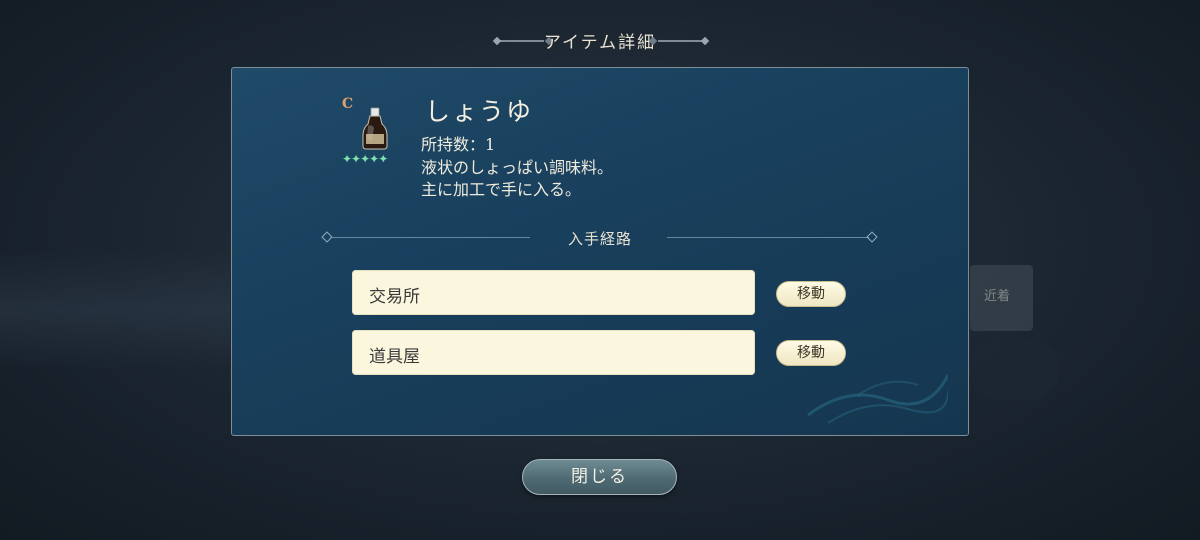  I want to click on background-blur-left, so click(115, 310).